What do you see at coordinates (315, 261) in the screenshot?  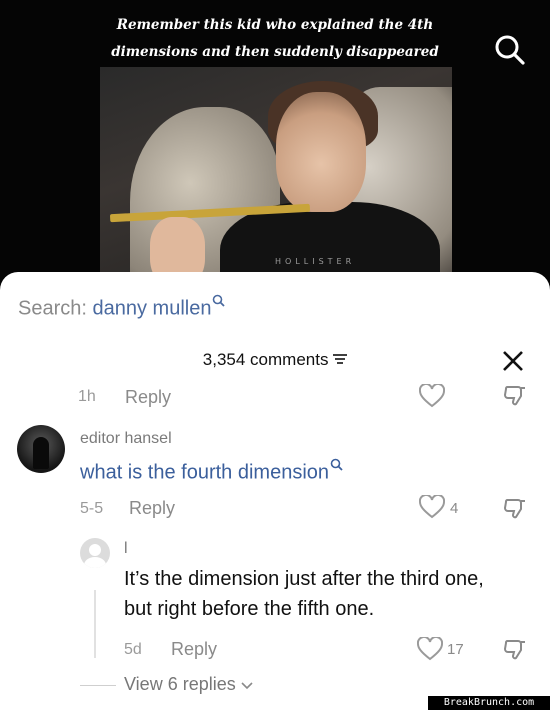 I see `shirt-text: HOLLISTER` at bounding box center [315, 261].